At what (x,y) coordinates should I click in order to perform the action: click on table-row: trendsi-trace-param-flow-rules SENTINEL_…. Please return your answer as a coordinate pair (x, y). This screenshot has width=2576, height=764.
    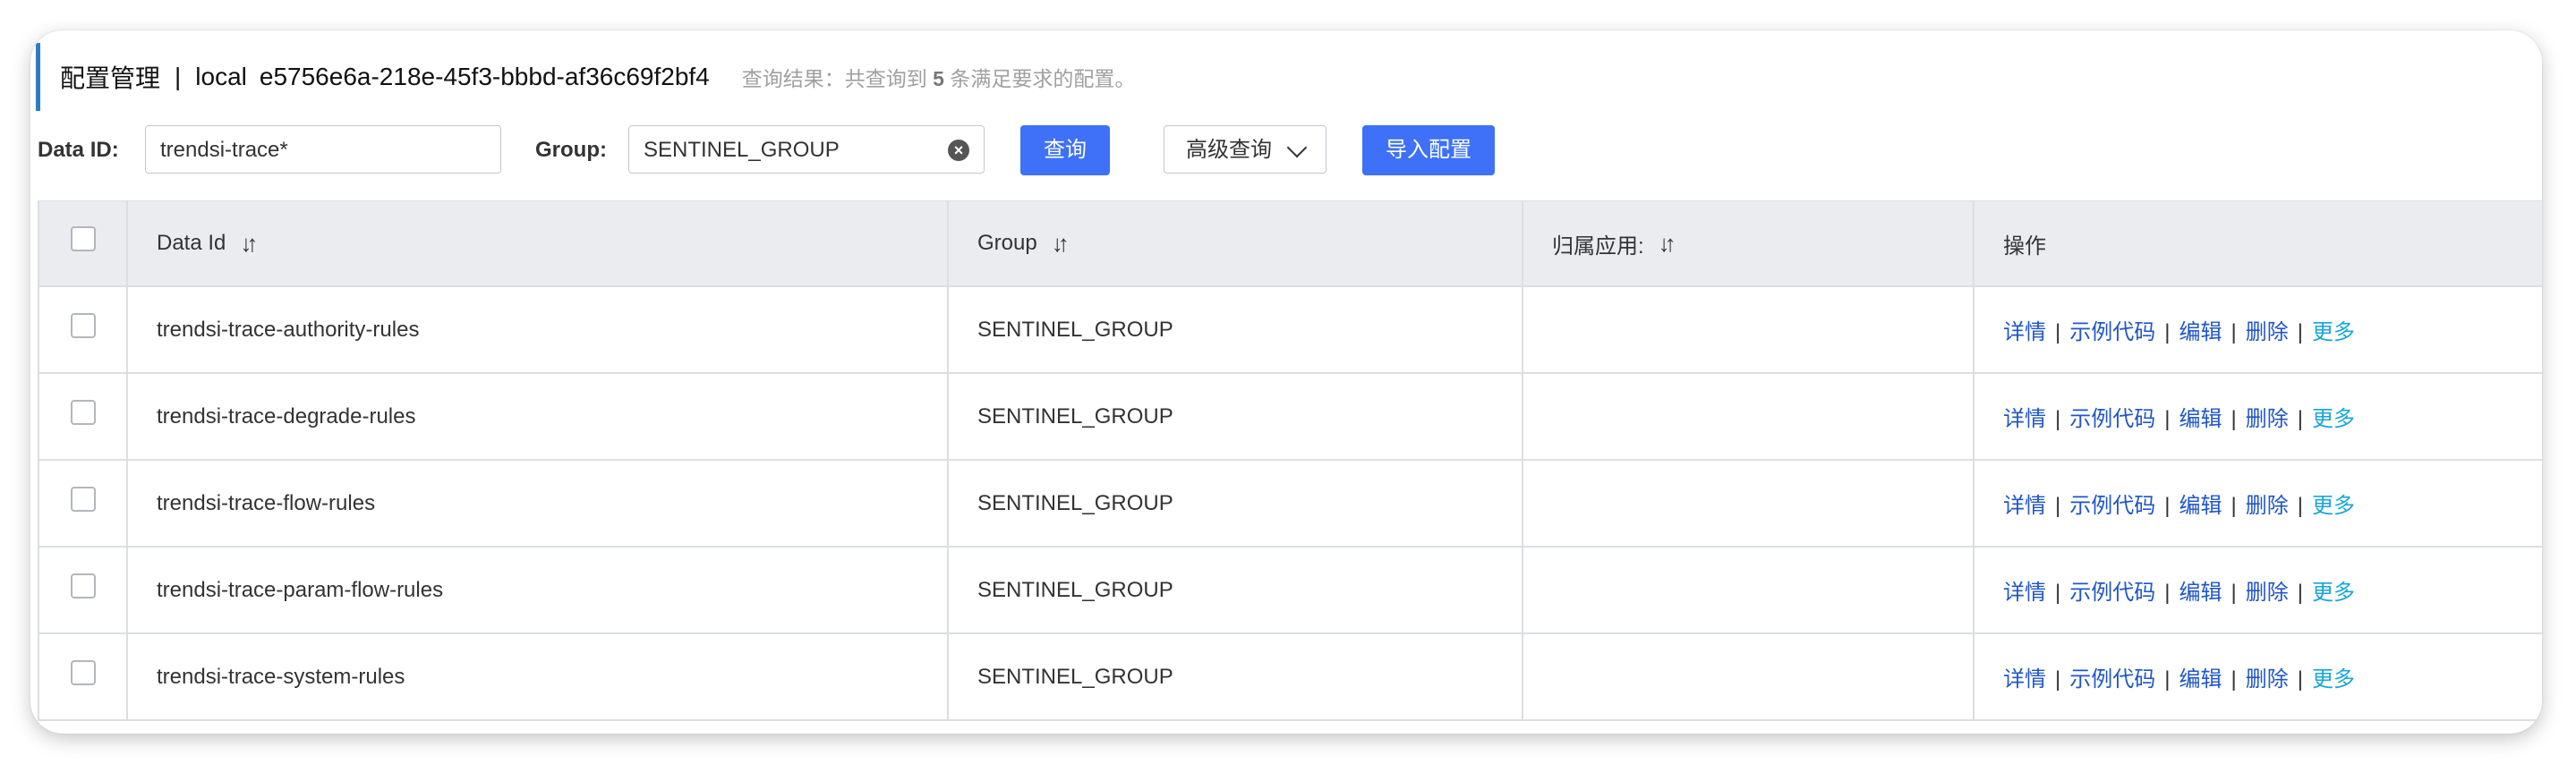
    Looking at the image, I should click on (1290, 591).